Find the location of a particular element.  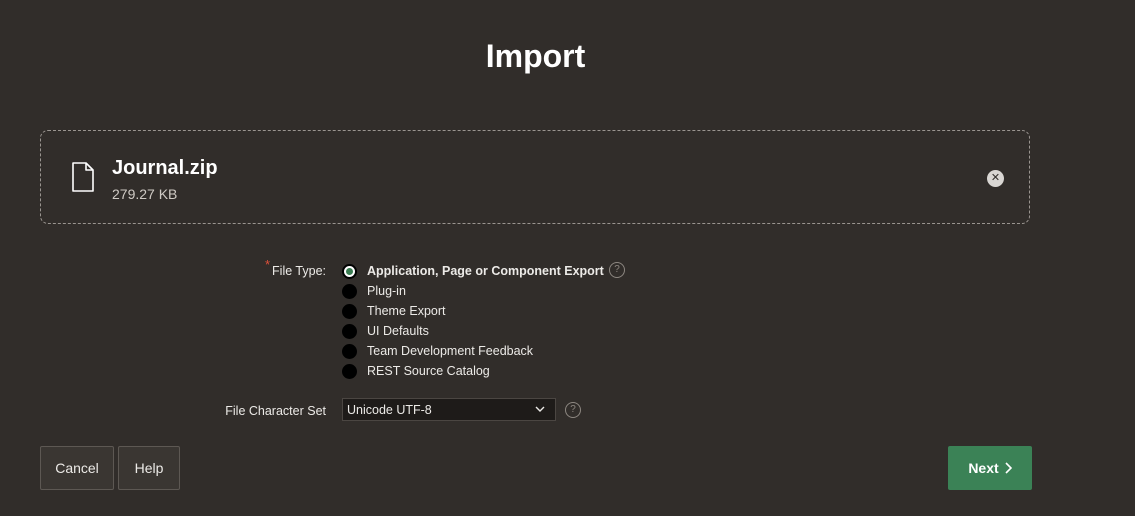

help-button: Help is located at coordinates (149, 468).